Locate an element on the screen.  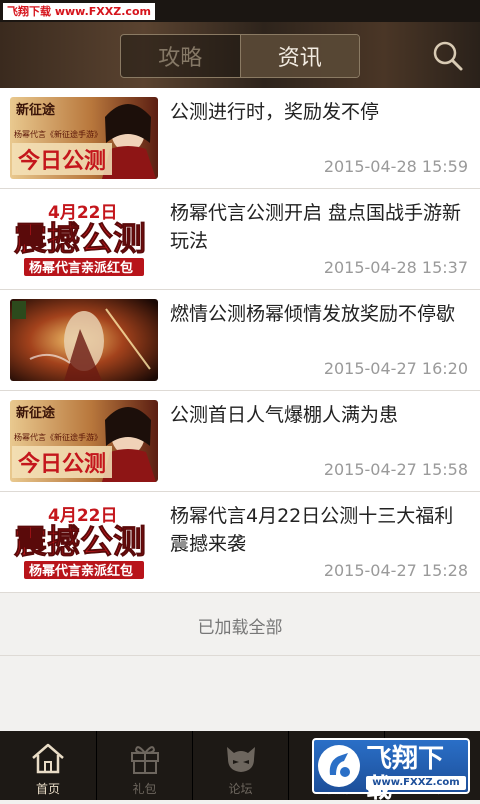
home-icon is located at coordinates (48, 758).